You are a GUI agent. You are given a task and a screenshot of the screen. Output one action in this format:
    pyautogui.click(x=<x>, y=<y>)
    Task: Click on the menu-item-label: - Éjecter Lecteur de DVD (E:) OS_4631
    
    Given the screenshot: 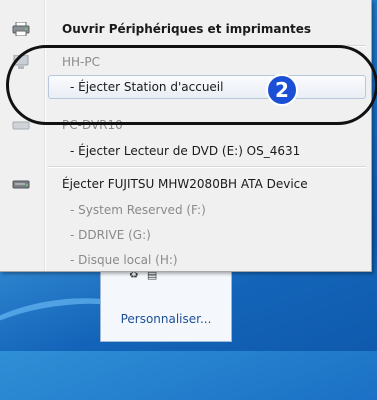 What is the action you would take?
    pyautogui.click(x=185, y=151)
    